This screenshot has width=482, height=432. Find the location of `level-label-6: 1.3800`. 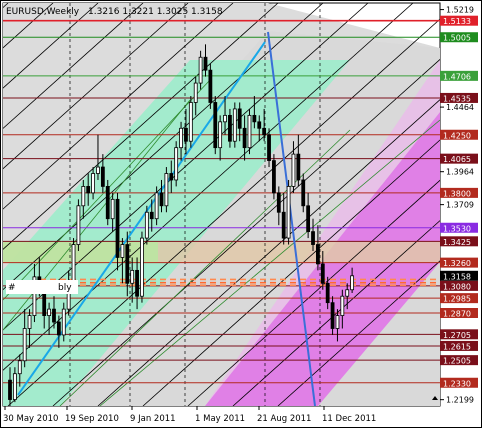

level-label-6: 1.3800 is located at coordinates (457, 193).